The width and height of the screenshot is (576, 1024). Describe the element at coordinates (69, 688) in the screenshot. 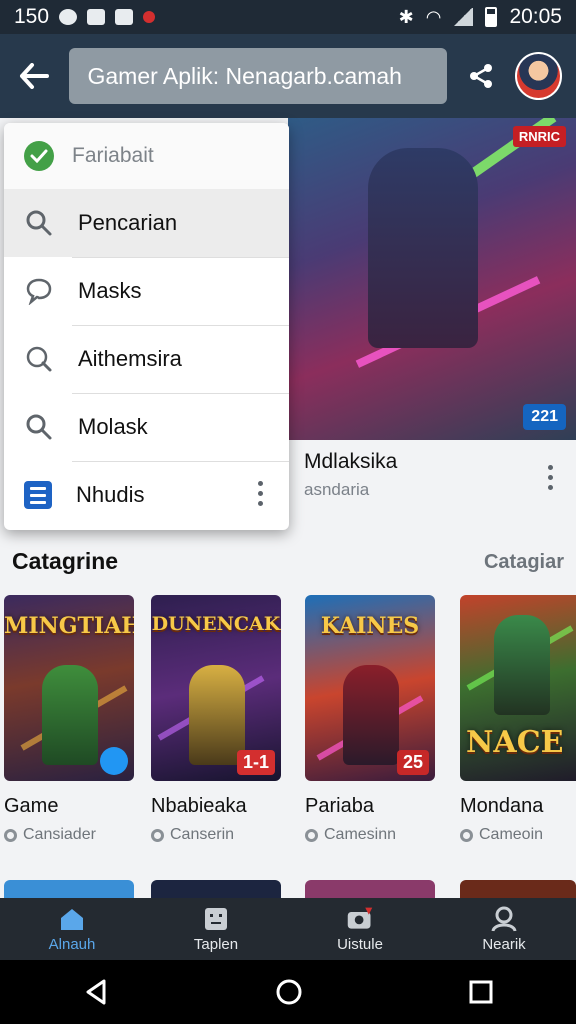

I see `game-thumbnail: MINGTIAH` at that location.